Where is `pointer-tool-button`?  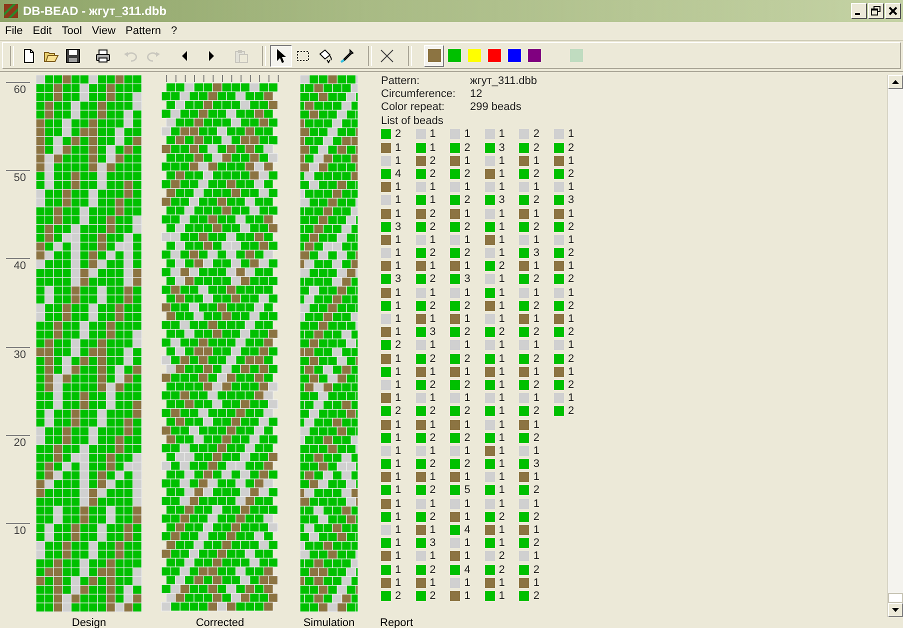
pointer-tool-button is located at coordinates (281, 55).